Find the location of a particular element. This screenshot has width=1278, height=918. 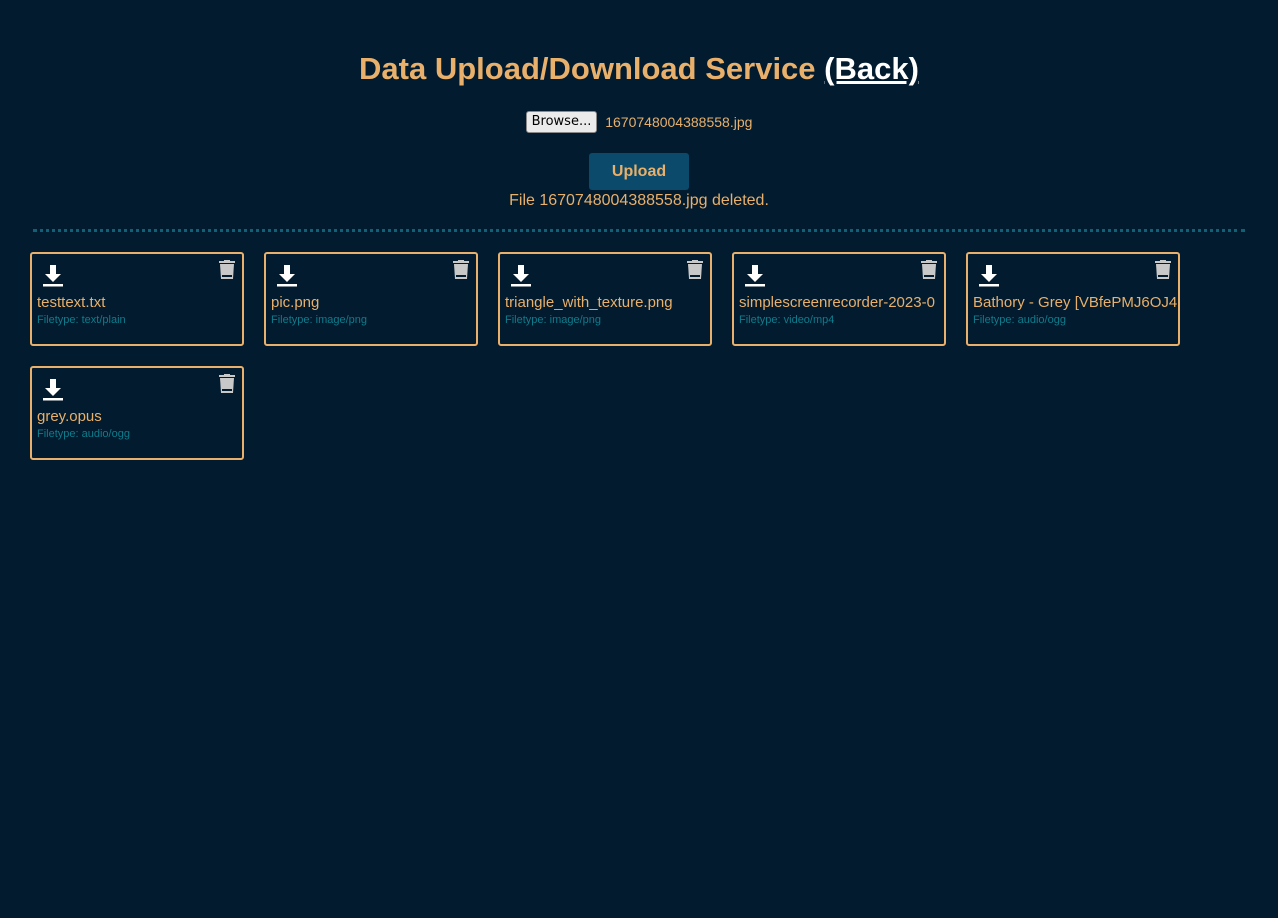

file-card: grey.opus Filetype: audio/ogg is located at coordinates (137, 413).